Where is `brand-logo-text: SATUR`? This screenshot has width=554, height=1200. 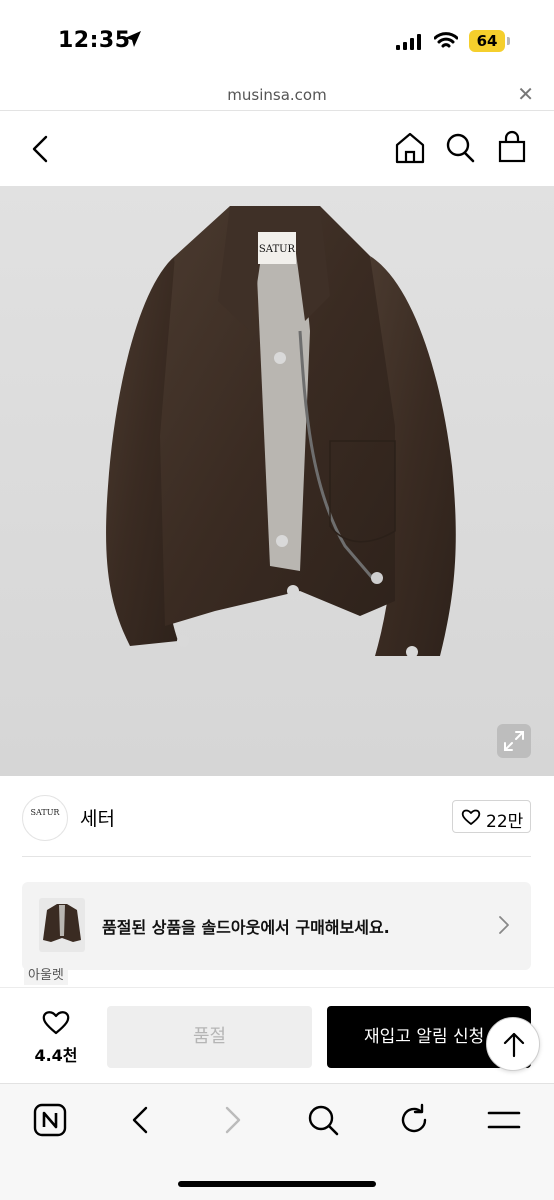
brand-logo-text: SATUR is located at coordinates (45, 812).